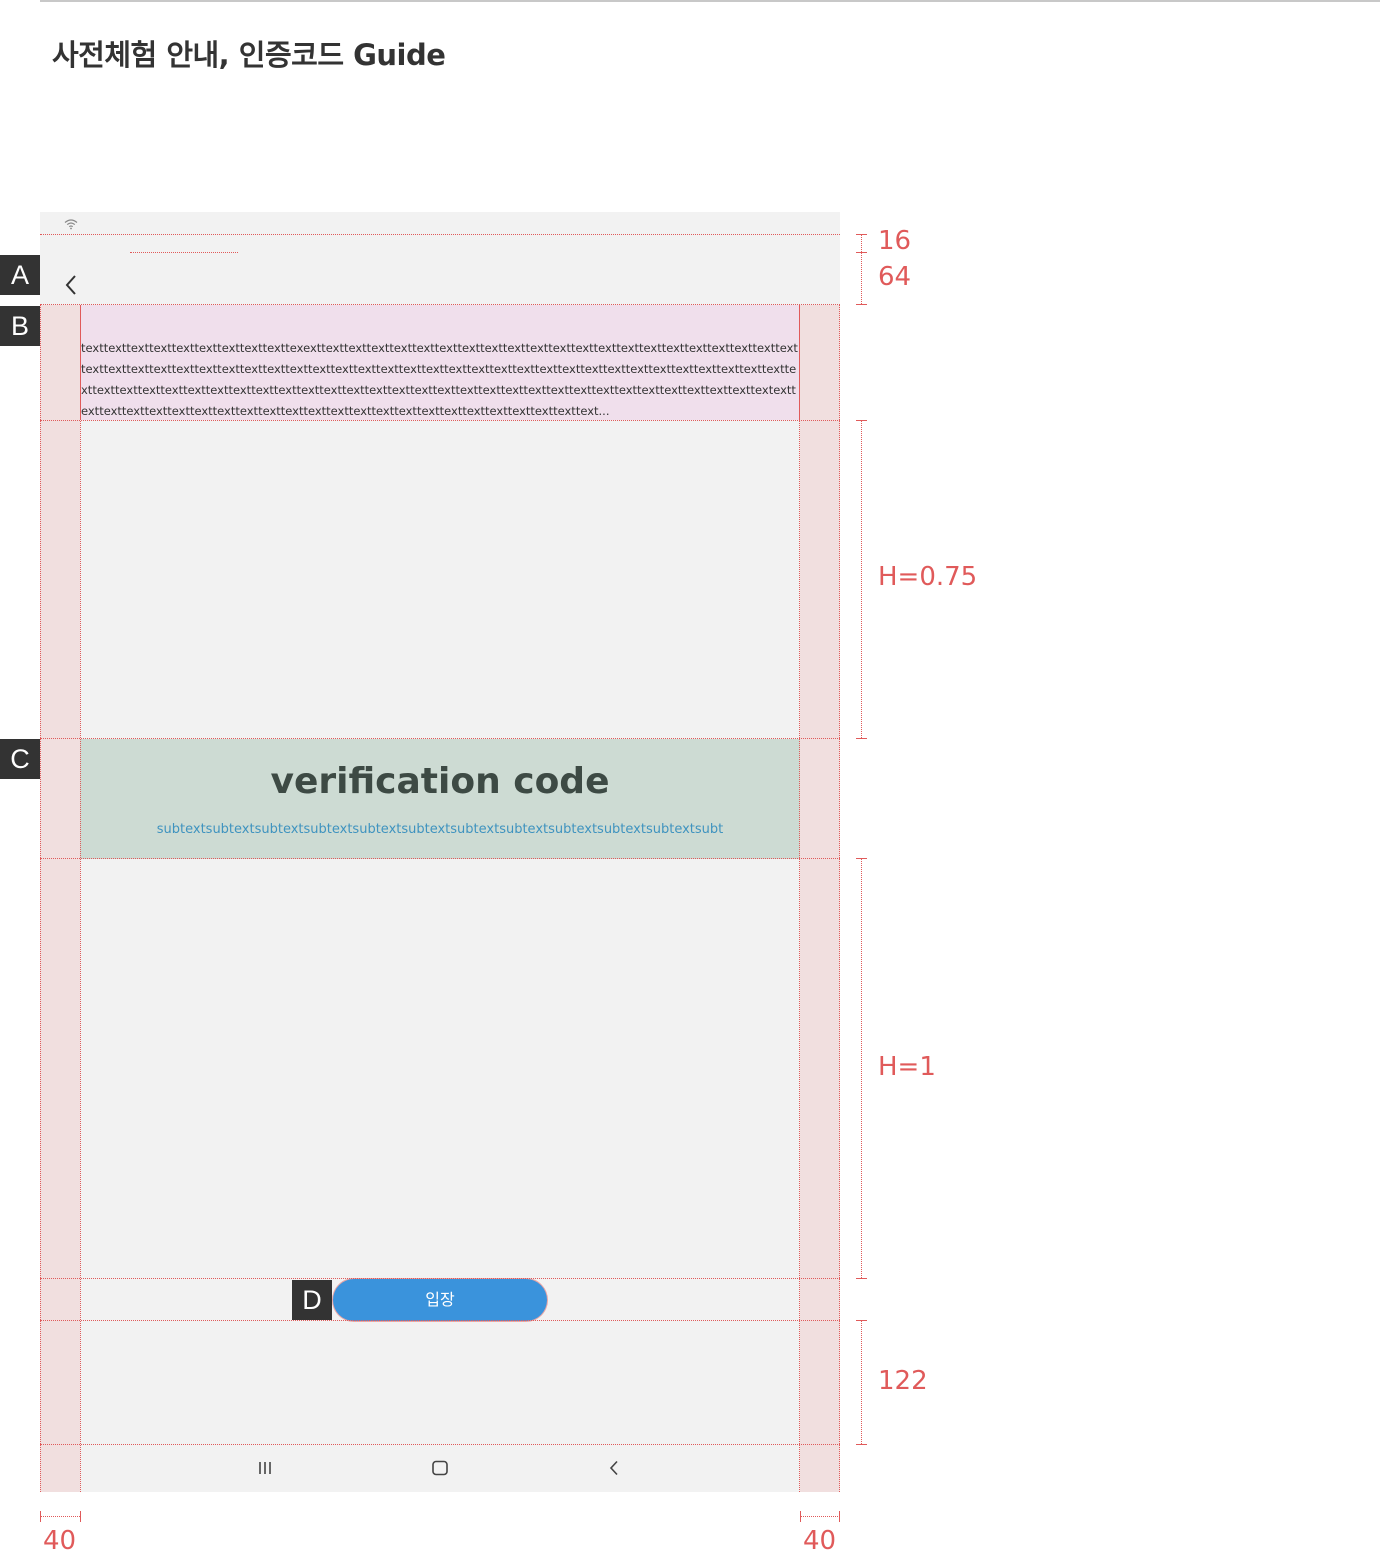 This screenshot has width=1380, height=1556. What do you see at coordinates (440, 1468) in the screenshot?
I see `home-icon` at bounding box center [440, 1468].